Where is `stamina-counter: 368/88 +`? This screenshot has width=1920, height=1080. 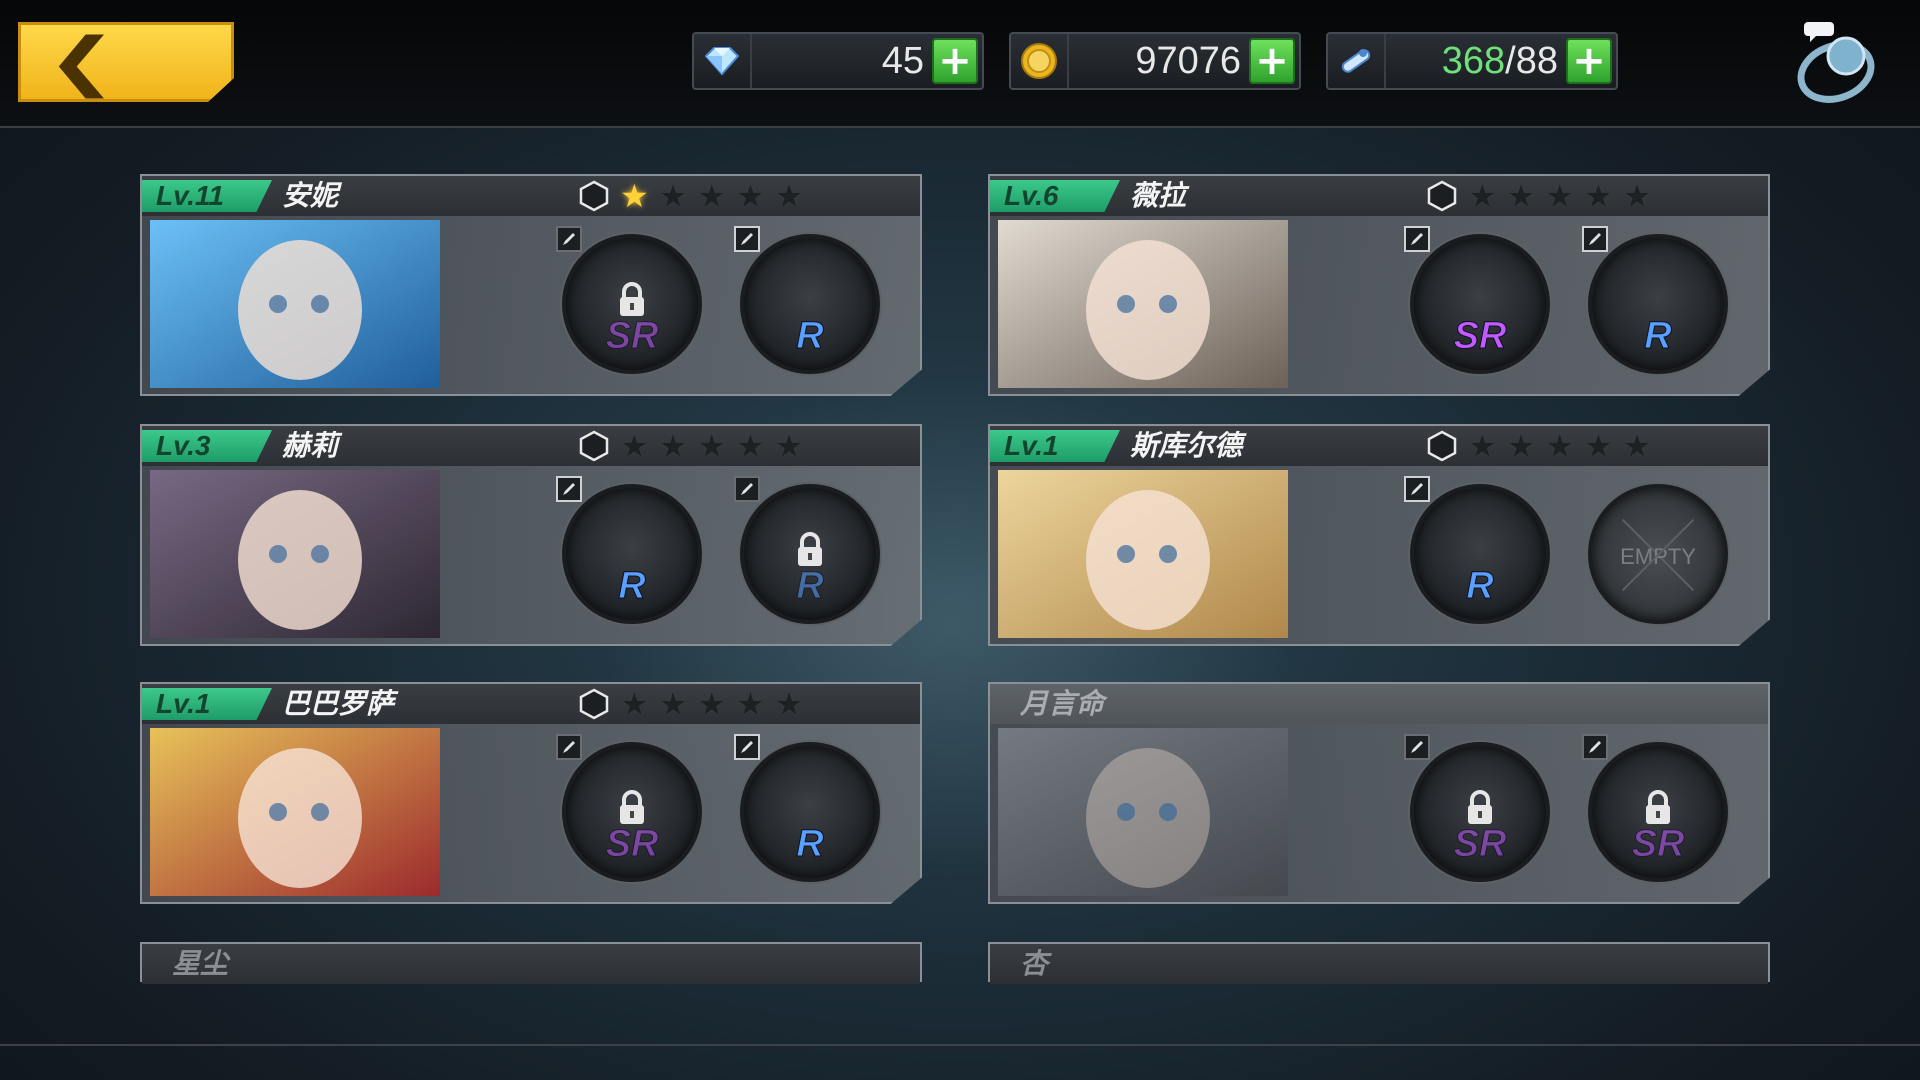 stamina-counter: 368/88 + is located at coordinates (1472, 61).